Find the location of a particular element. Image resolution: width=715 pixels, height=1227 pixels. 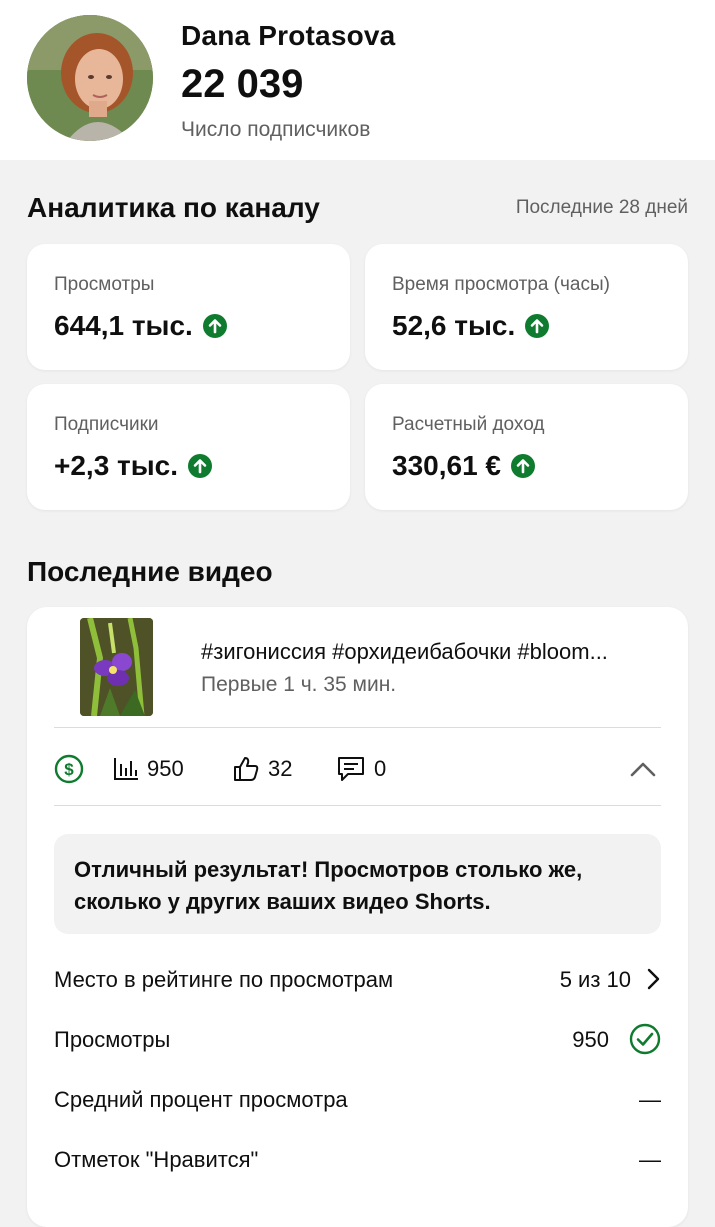

bar-chart-icon is located at coordinates (126, 769).